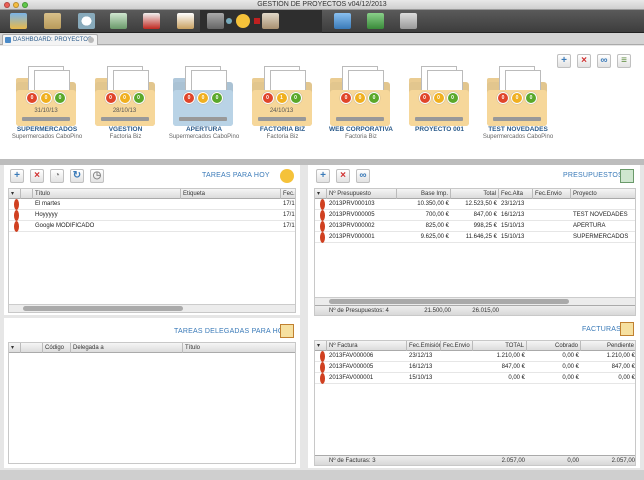 The image size is (644, 480). What do you see at coordinates (437, 226) in the screenshot?
I see `presupuesto-base: 825,00 €` at bounding box center [437, 226].